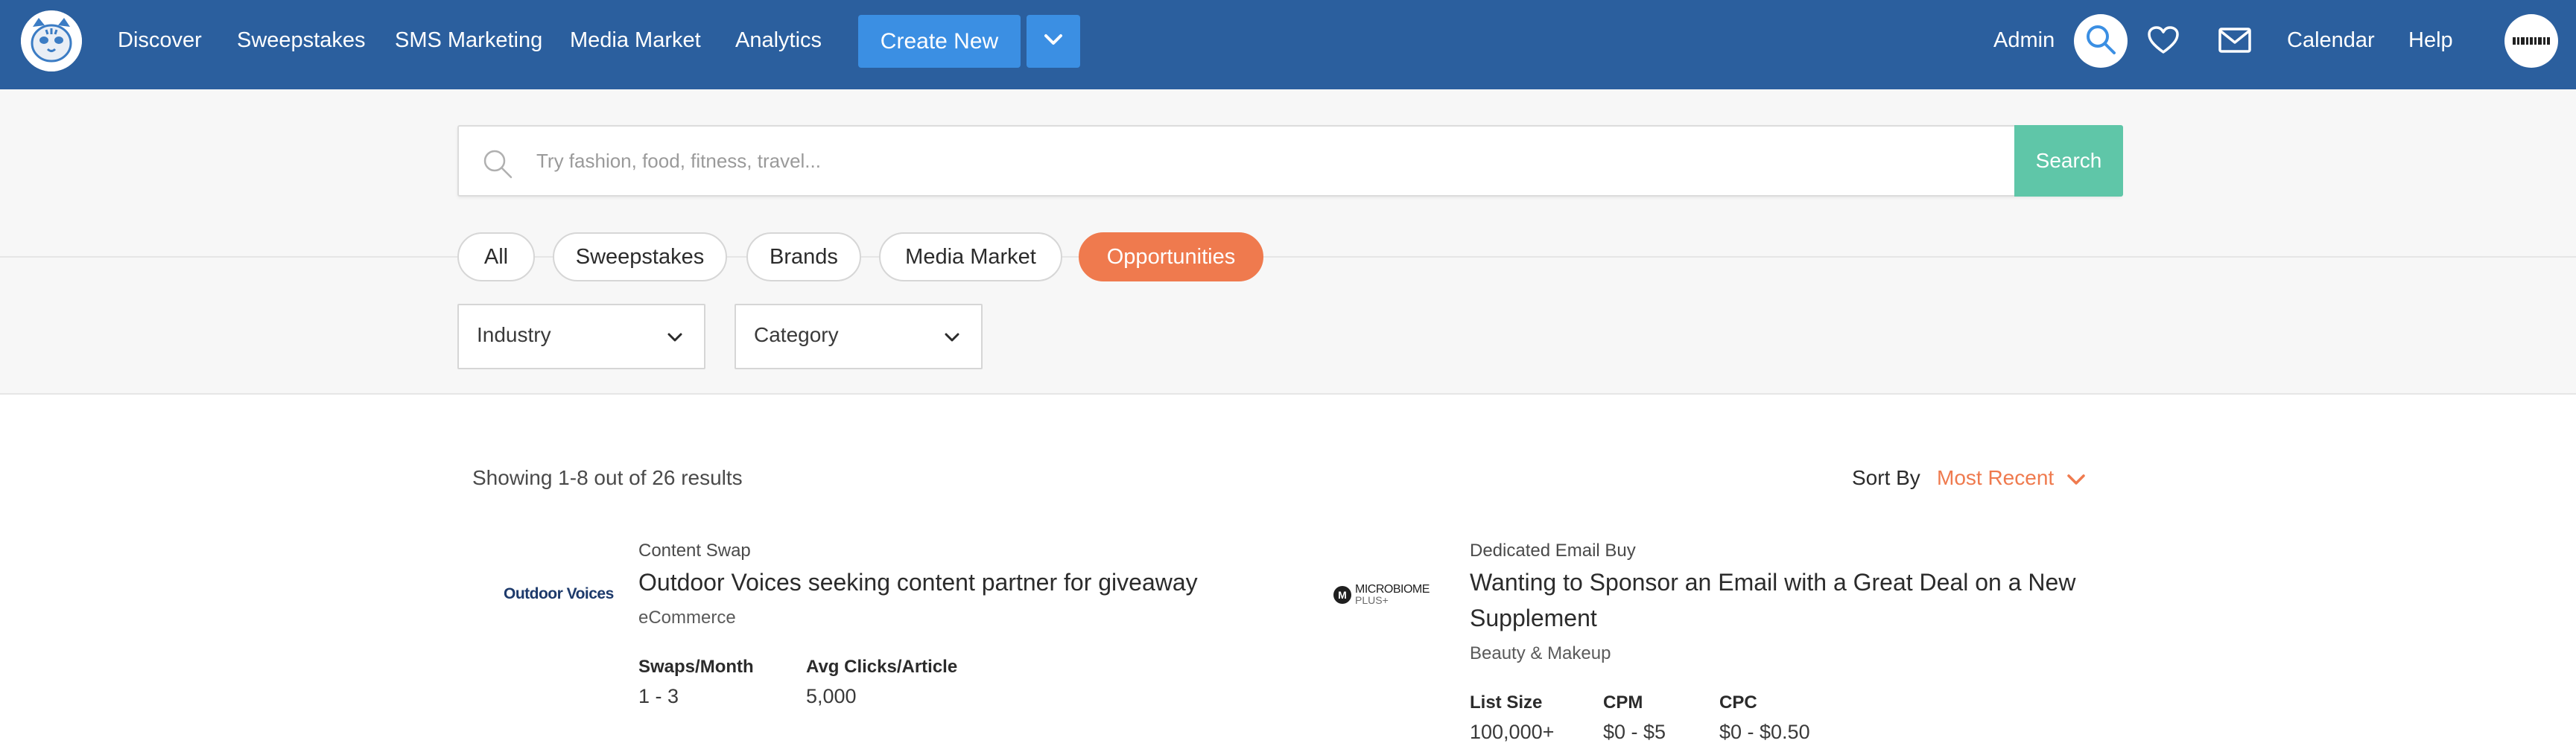  Describe the element at coordinates (635, 40) in the screenshot. I see `nav-link-media-market: Media Market` at that location.